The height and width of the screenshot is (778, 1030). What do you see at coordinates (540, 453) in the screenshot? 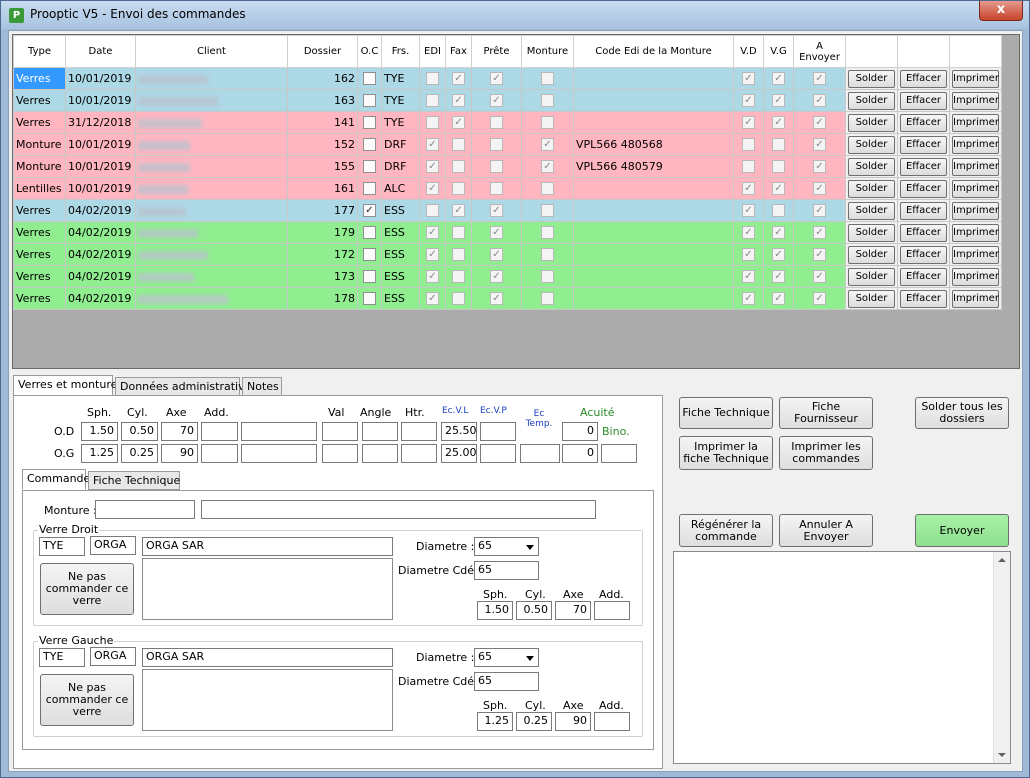
I see `og-ectemp-field` at bounding box center [540, 453].